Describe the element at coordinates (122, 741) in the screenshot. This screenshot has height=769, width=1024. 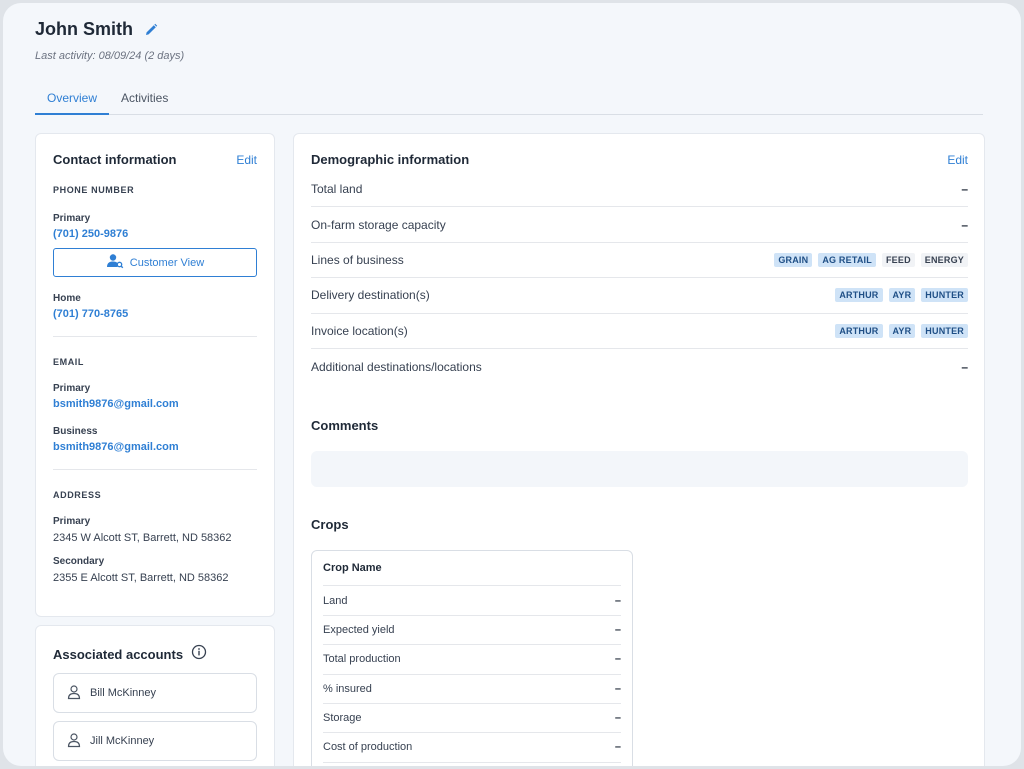
I see `account-name: Jill McKinney` at that location.